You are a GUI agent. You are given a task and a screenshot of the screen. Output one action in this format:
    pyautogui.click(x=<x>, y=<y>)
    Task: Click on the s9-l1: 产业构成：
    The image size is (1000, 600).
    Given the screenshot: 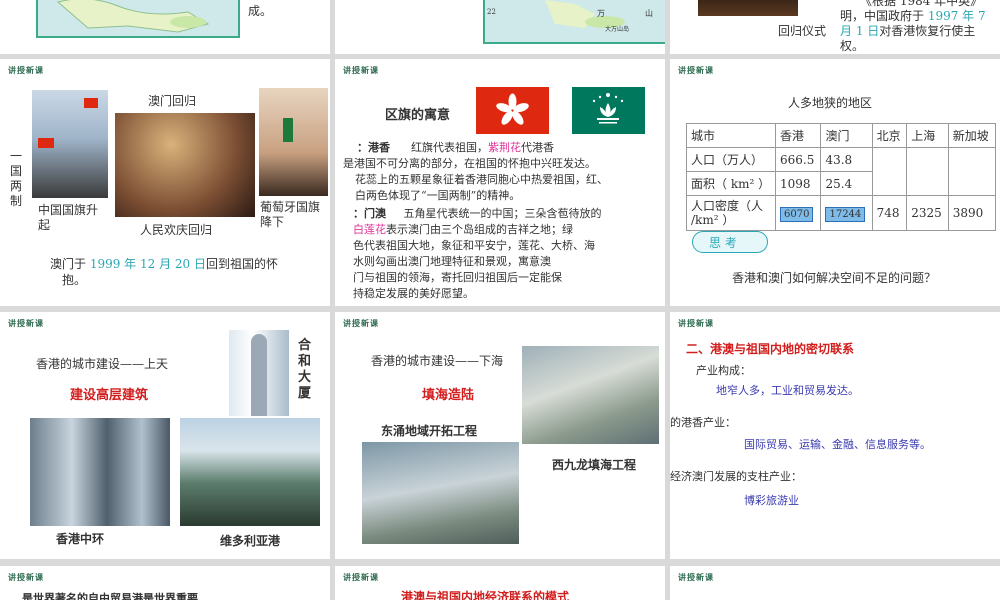 What is the action you would take?
    pyautogui.click(x=723, y=370)
    